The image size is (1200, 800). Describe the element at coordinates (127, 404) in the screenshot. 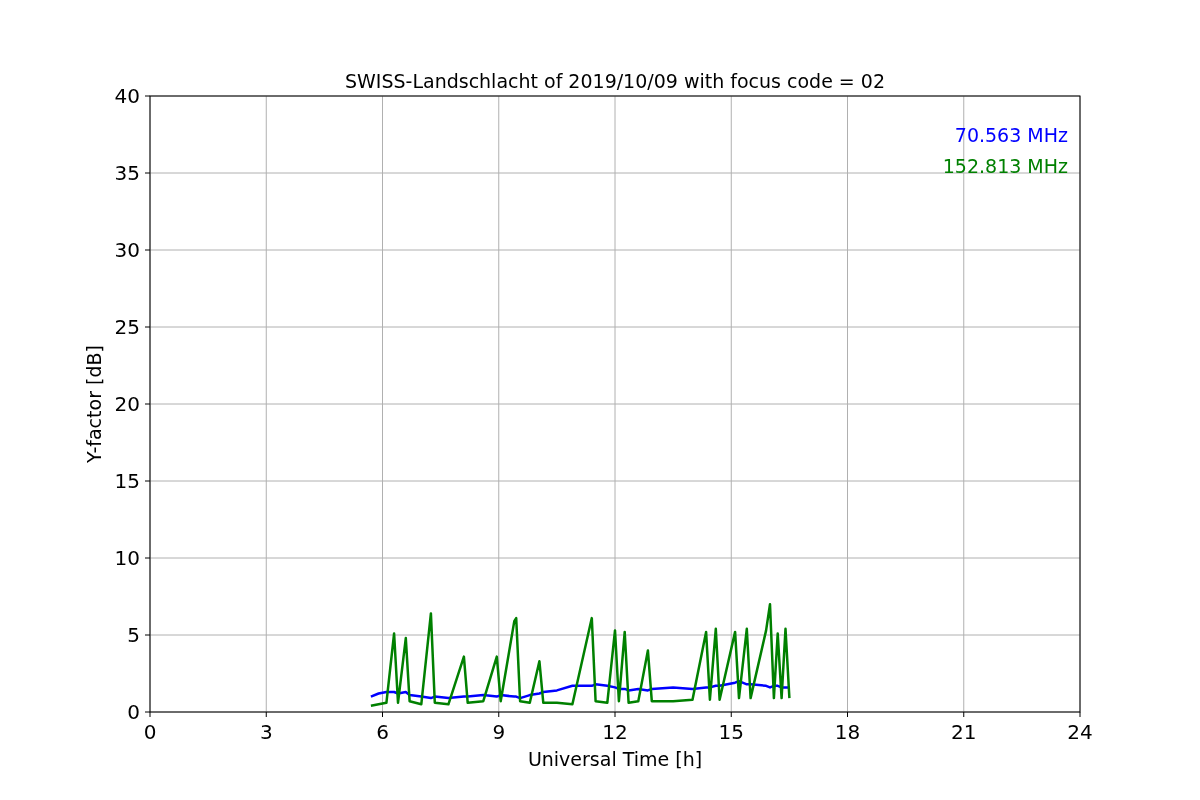

I see `tick-label: 20` at that location.